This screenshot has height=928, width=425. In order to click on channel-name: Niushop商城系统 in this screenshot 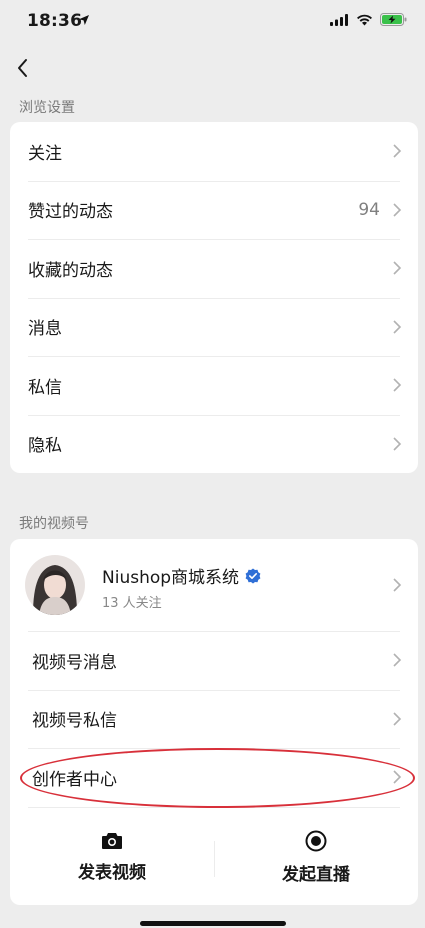, I will do `click(181, 575)`.